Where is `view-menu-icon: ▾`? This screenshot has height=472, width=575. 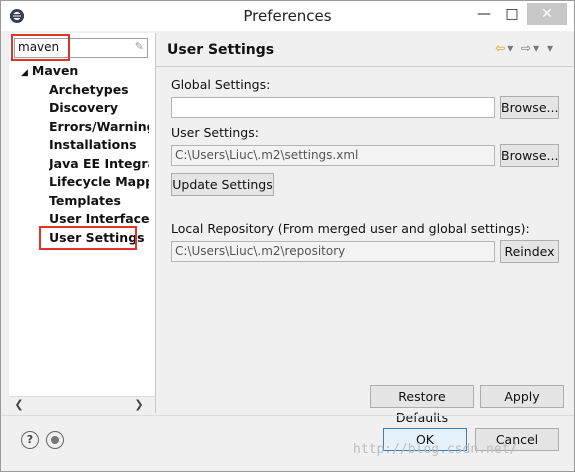 view-menu-icon: ▾ is located at coordinates (551, 48).